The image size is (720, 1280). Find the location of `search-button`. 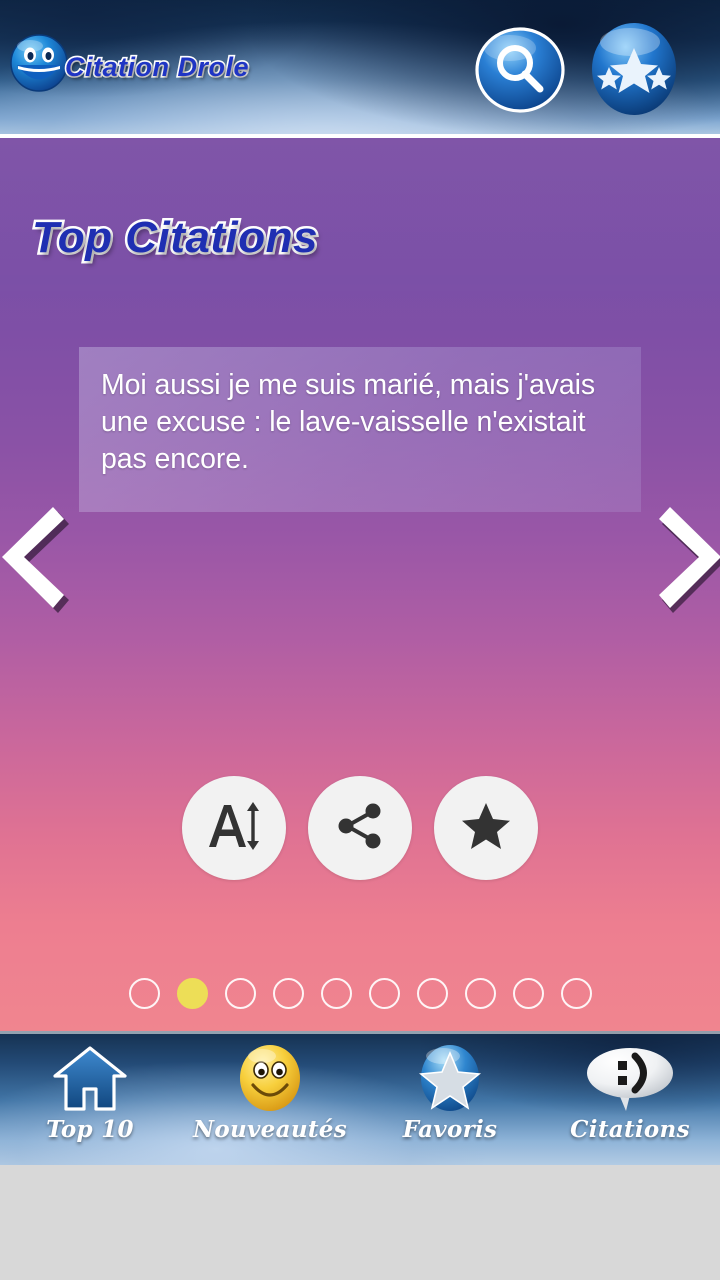

search-button is located at coordinates (520, 70).